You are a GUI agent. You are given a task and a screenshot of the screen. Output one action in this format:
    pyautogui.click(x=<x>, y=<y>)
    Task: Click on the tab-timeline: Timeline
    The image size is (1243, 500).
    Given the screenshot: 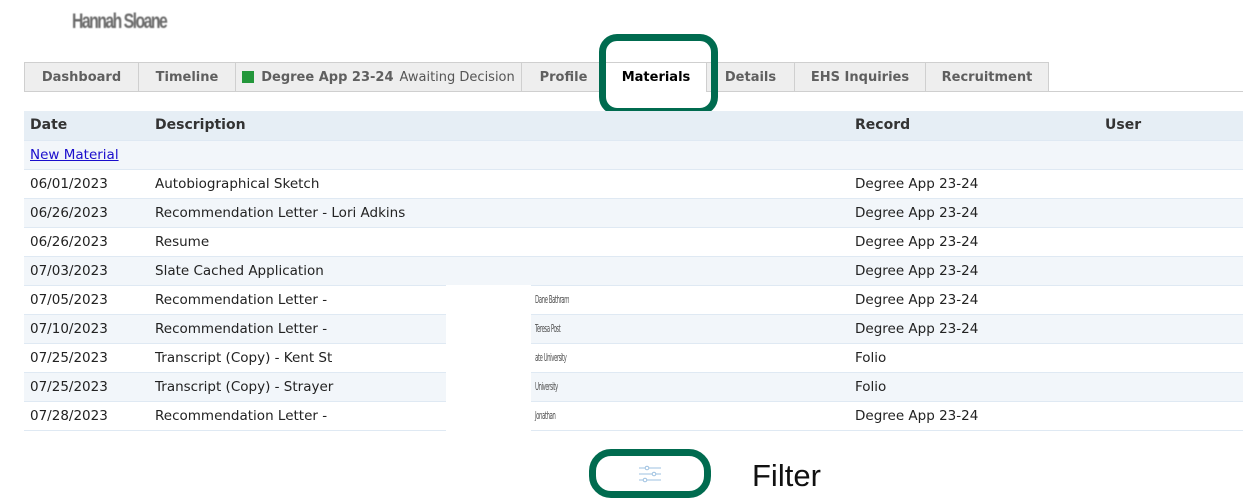 What is the action you would take?
    pyautogui.click(x=186, y=77)
    